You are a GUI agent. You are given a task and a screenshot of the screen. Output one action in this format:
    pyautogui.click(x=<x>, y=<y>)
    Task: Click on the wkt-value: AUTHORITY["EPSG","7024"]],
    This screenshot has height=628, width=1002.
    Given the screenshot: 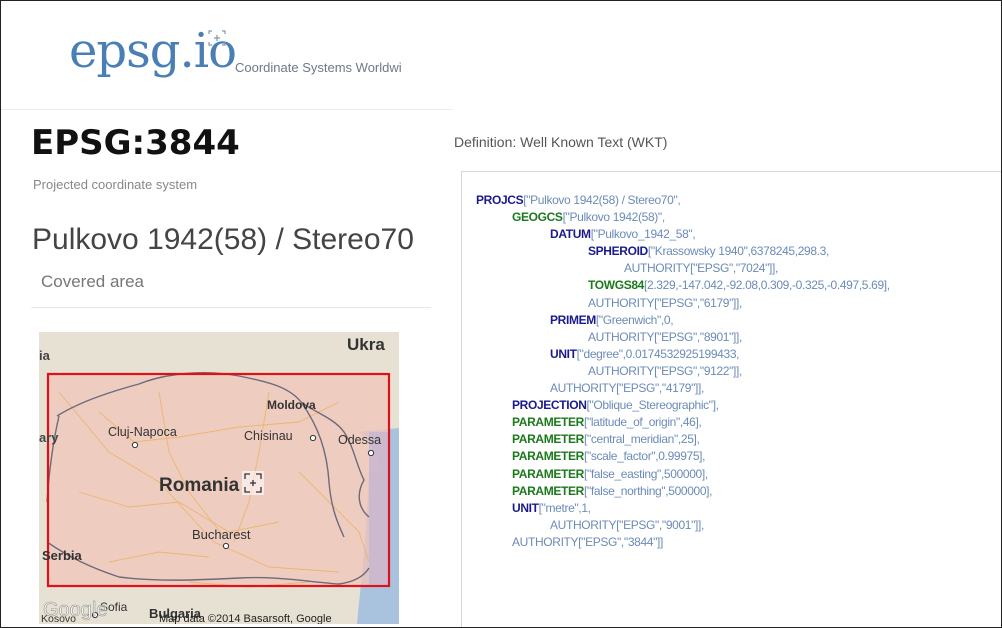 What is the action you would take?
    pyautogui.click(x=701, y=268)
    